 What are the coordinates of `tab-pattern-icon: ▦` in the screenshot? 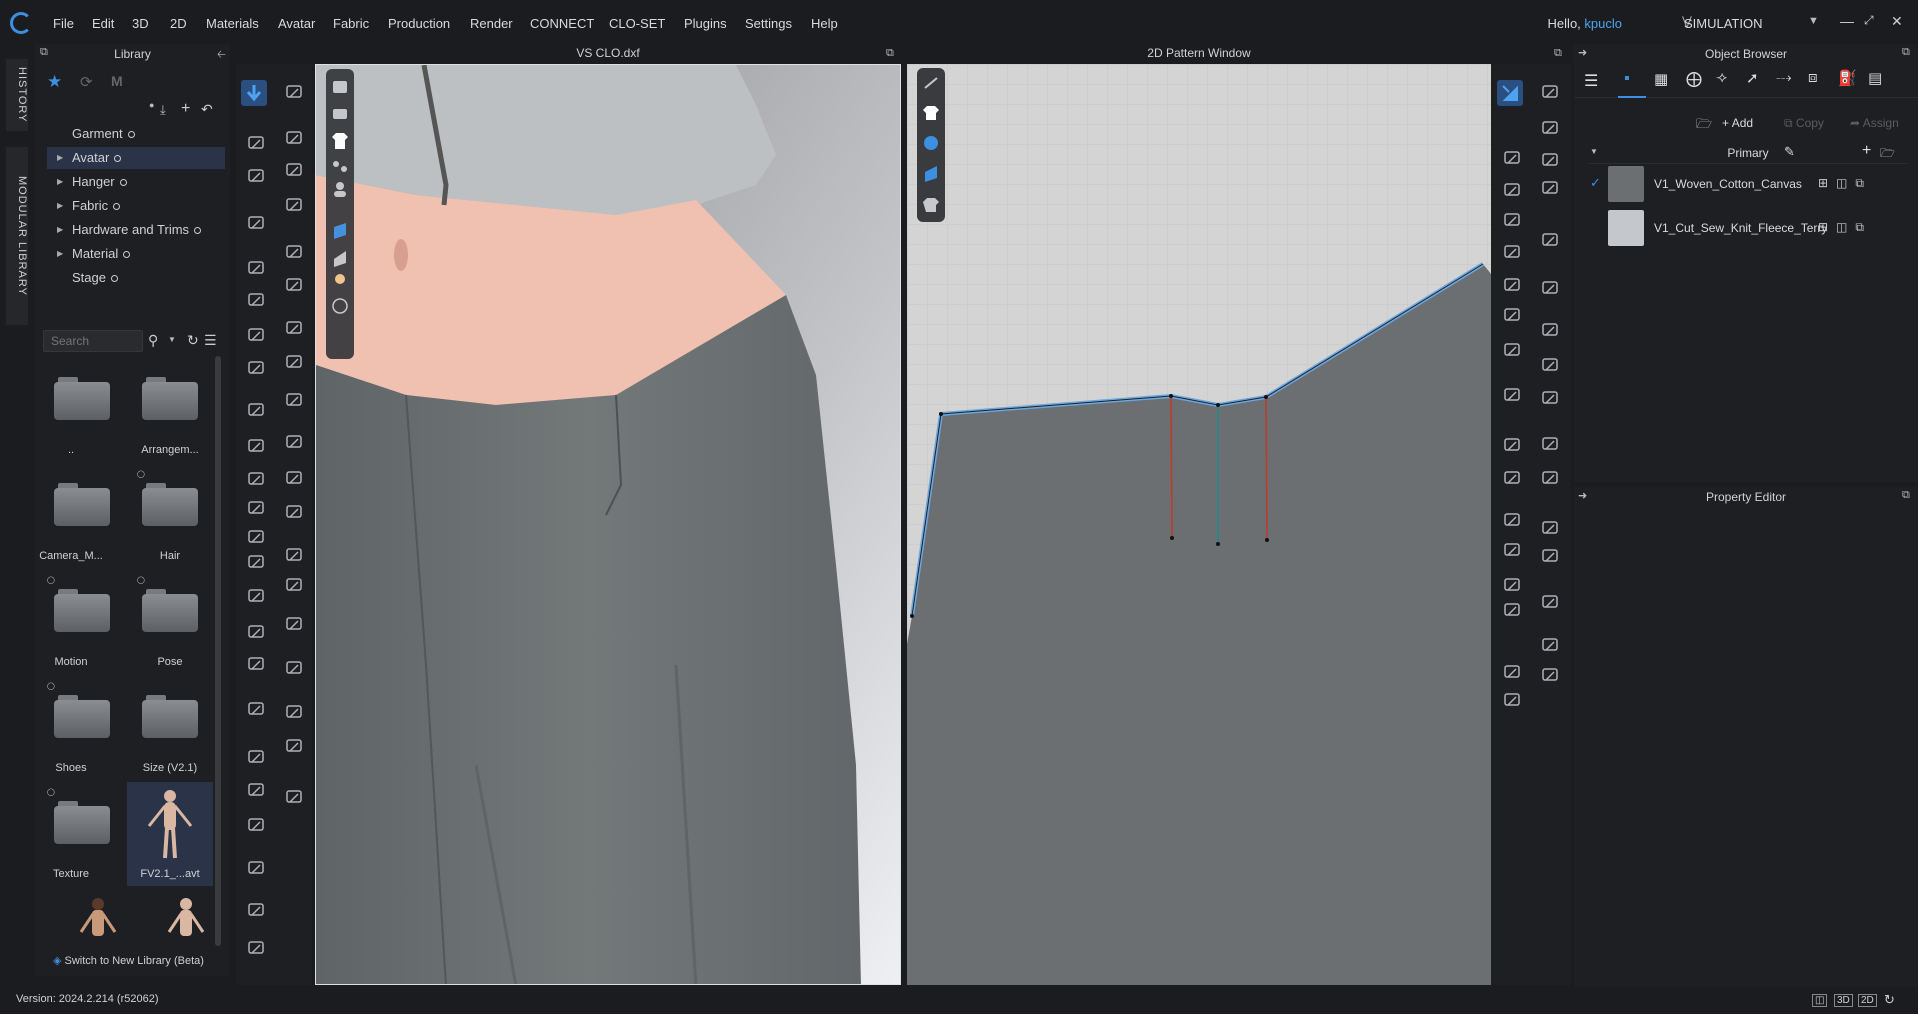 It's located at (1661, 79).